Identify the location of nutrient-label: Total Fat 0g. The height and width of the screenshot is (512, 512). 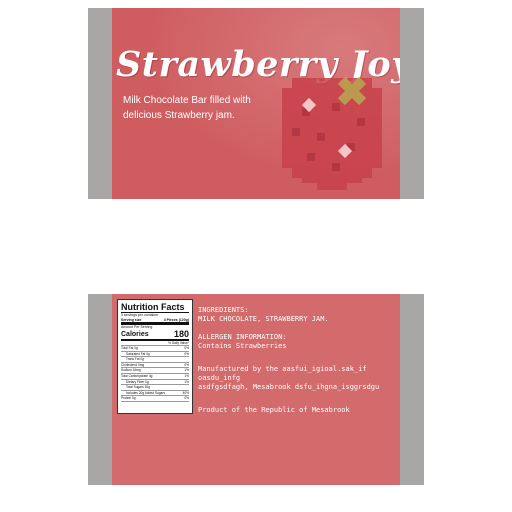
(129, 348).